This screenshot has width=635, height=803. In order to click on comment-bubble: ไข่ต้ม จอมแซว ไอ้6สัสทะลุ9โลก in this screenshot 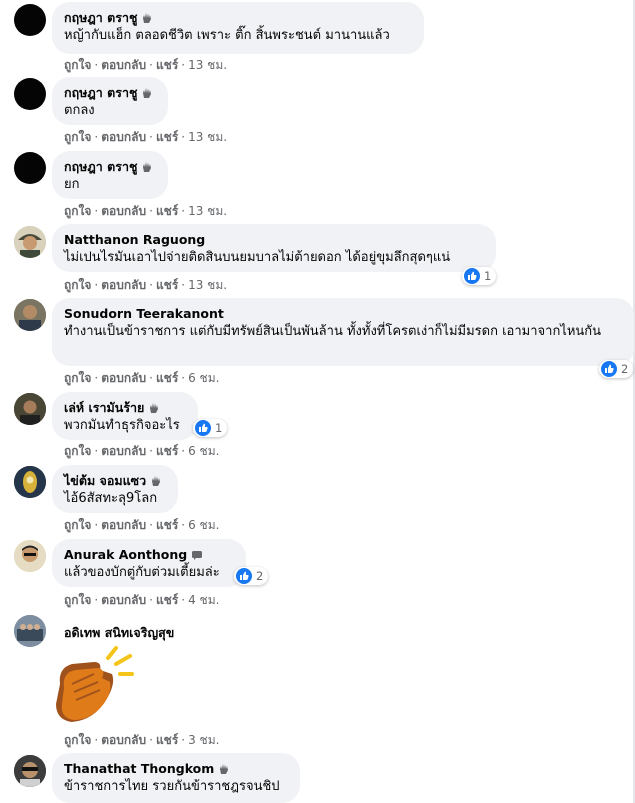, I will do `click(115, 489)`.